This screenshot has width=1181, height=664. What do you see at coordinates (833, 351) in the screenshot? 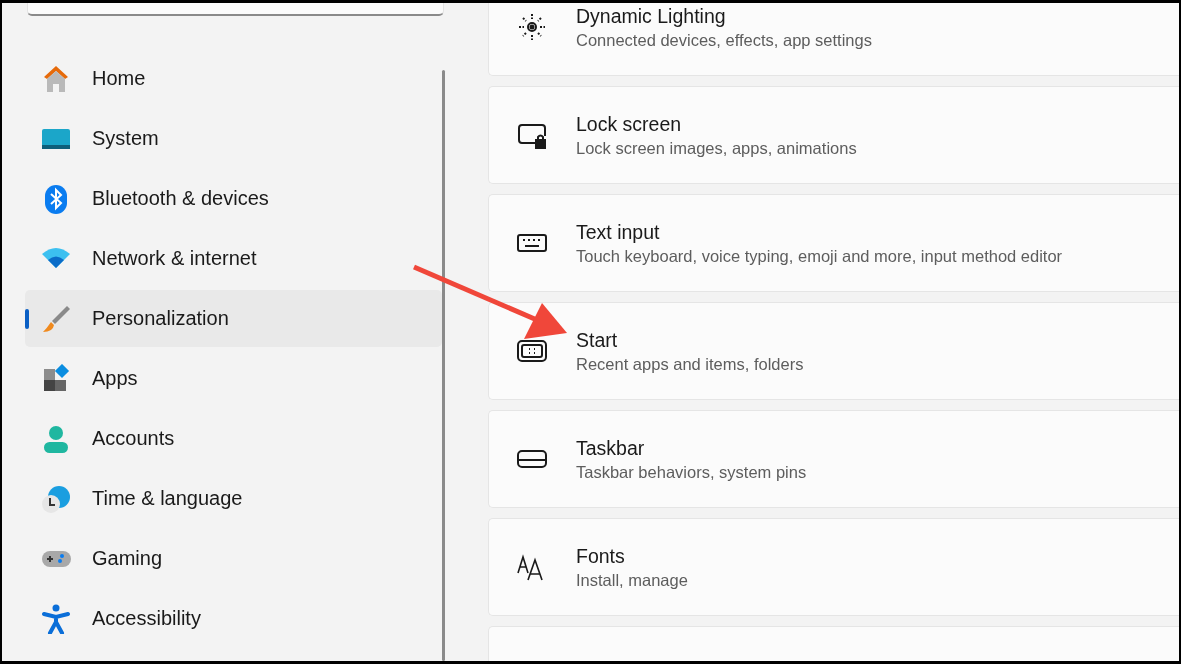
I see `settings-card: Start Recent apps and items, folders` at bounding box center [833, 351].